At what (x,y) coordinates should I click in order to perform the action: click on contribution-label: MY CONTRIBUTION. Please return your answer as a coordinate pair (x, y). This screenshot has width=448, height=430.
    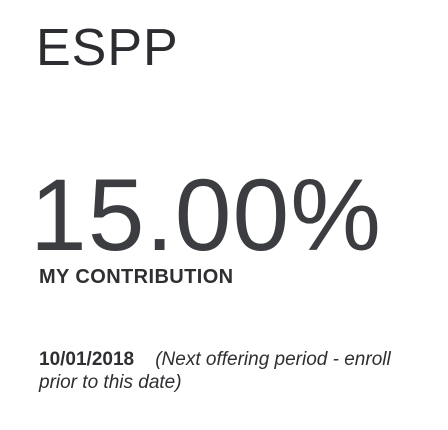
    Looking at the image, I should click on (136, 277).